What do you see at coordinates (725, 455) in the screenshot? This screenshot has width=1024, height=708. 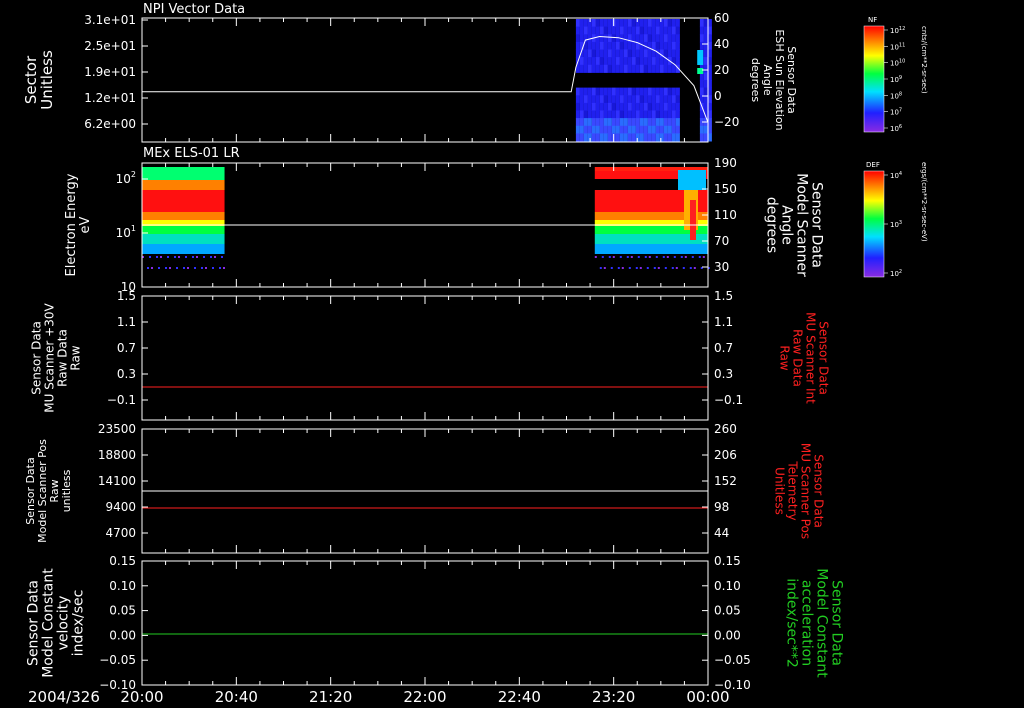 I see `right-tick-label: 206` at bounding box center [725, 455].